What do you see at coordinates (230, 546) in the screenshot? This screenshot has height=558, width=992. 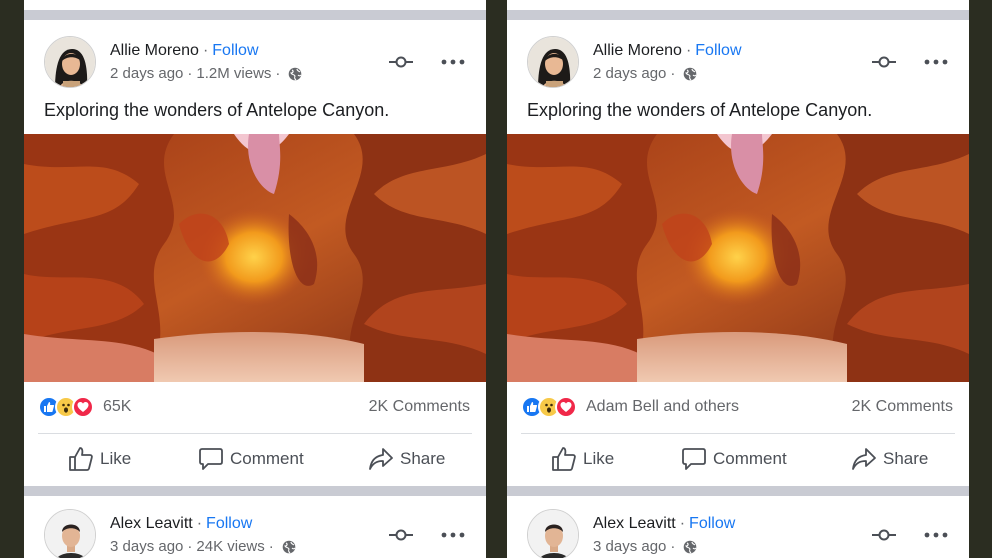 I see `view-count: 24K views` at bounding box center [230, 546].